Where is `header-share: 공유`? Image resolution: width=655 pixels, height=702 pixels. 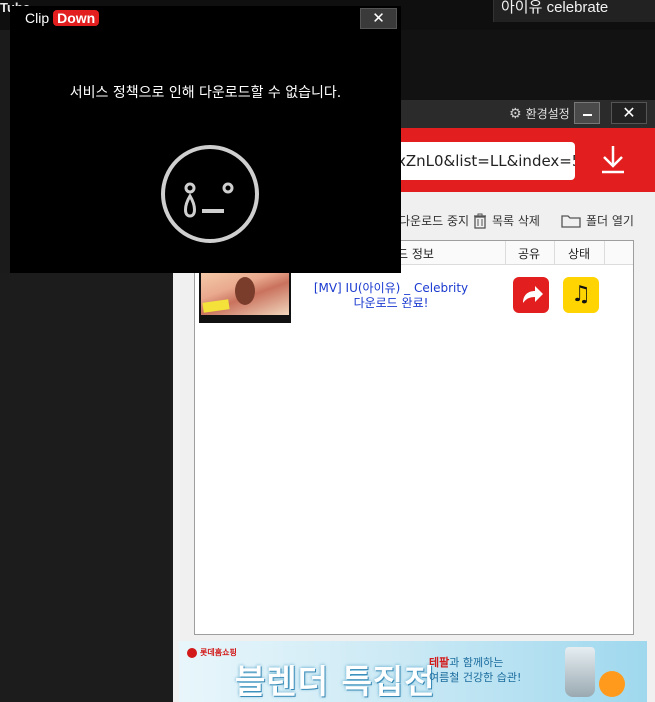 header-share: 공유 is located at coordinates (529, 254).